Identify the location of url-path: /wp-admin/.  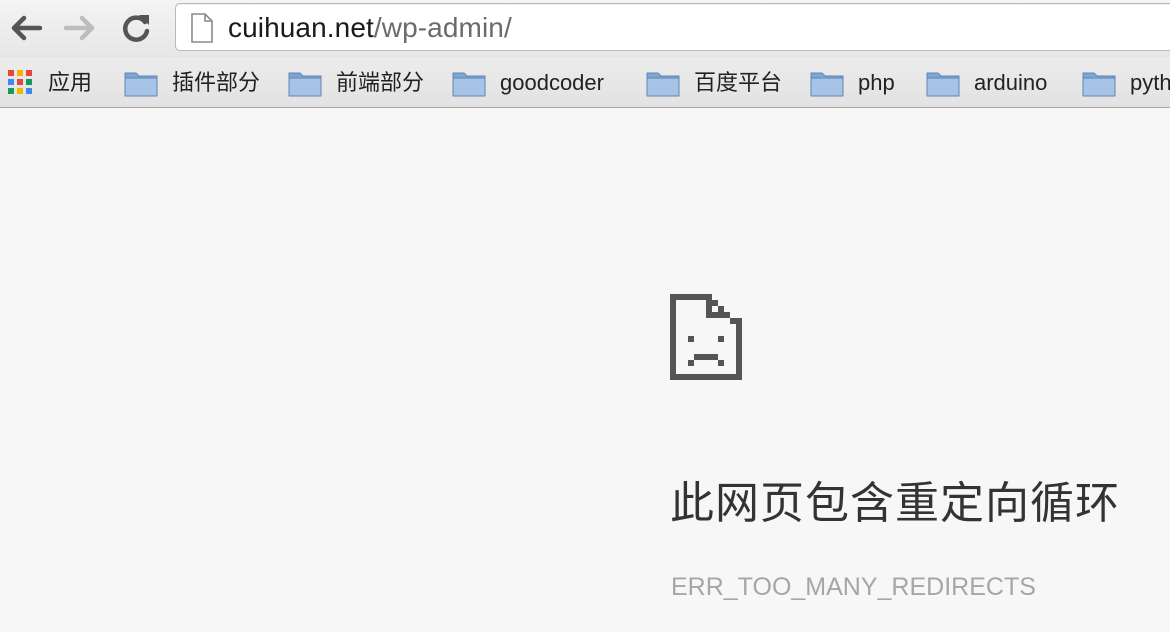
(442, 27).